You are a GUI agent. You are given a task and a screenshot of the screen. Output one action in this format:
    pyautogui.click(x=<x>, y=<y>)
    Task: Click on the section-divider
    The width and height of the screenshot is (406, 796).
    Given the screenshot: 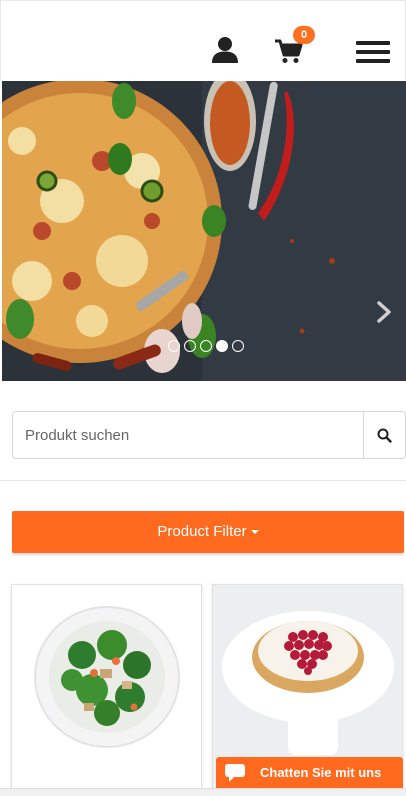 What is the action you would take?
    pyautogui.click(x=203, y=480)
    